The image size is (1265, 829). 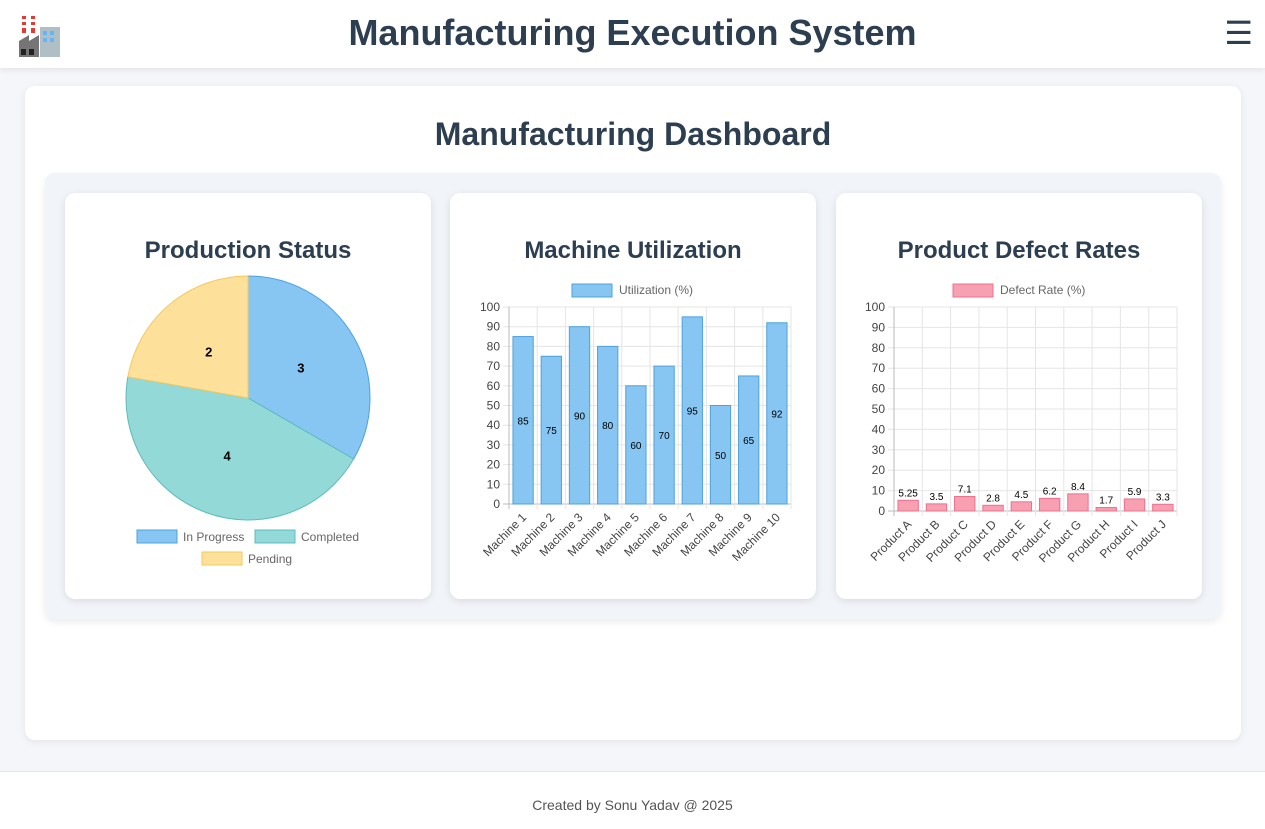 I want to click on bar-data-label: 92, so click(x=777, y=414).